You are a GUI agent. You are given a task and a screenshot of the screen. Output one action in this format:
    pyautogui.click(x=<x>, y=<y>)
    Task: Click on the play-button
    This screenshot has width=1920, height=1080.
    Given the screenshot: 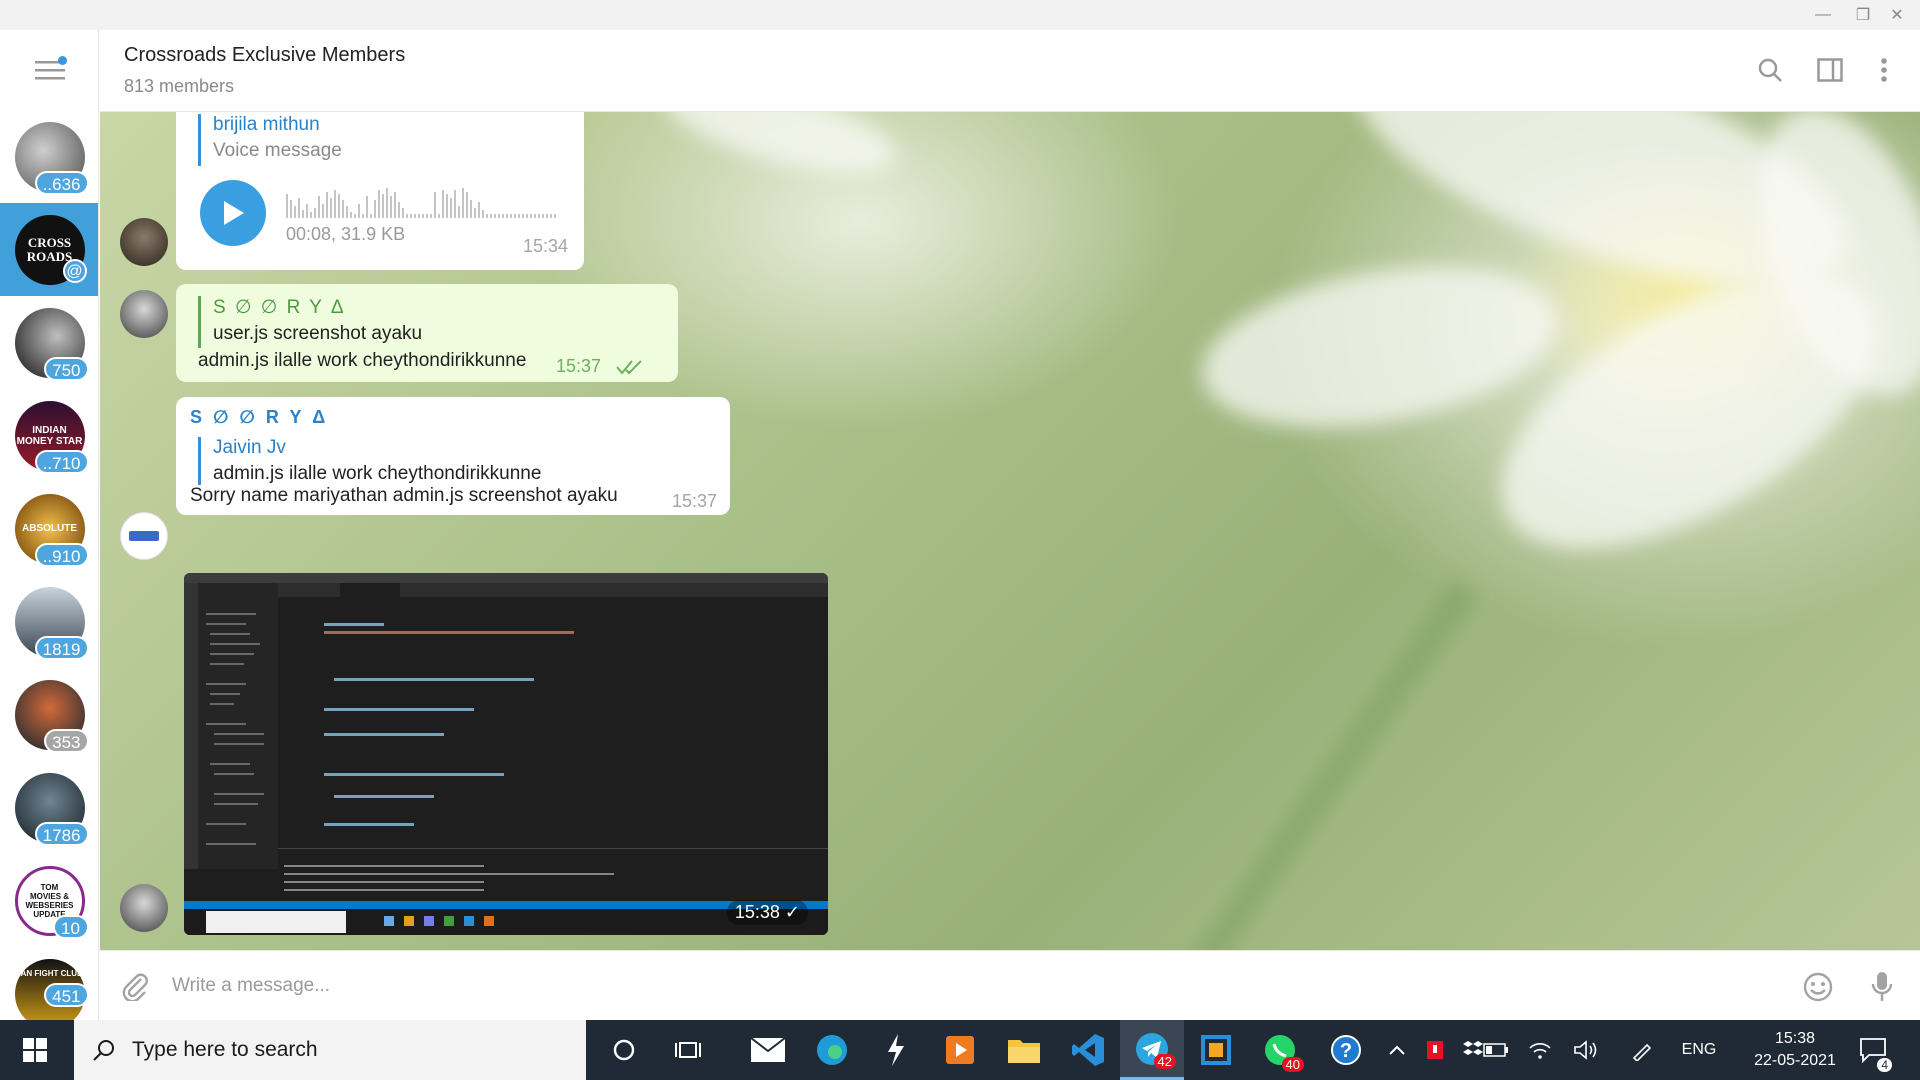 What is the action you would take?
    pyautogui.click(x=233, y=213)
    